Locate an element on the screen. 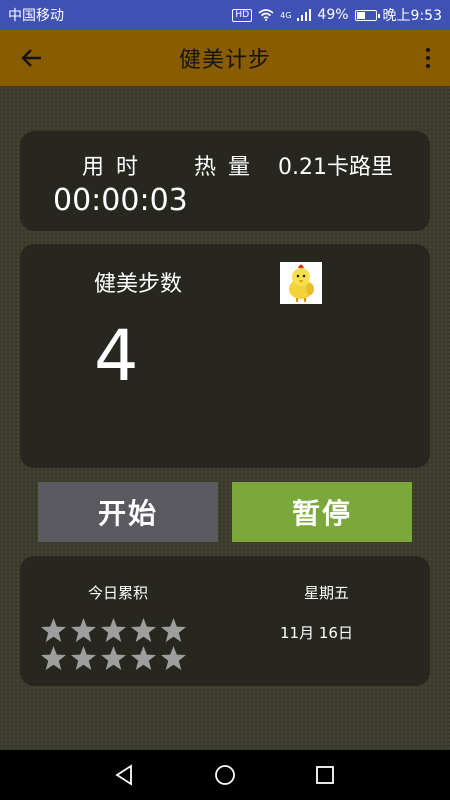  status-icons: HD 4G 49% 晚上9:53 is located at coordinates (337, 15).